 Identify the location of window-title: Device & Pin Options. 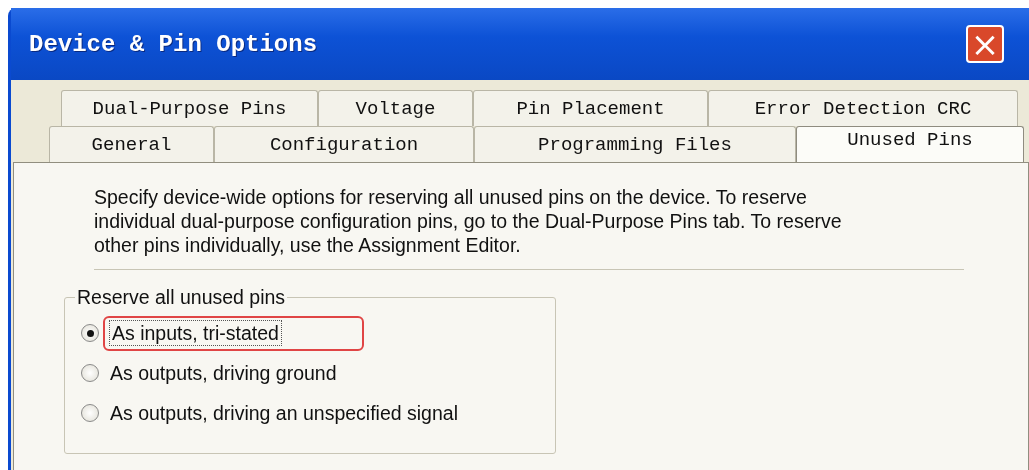
(173, 44).